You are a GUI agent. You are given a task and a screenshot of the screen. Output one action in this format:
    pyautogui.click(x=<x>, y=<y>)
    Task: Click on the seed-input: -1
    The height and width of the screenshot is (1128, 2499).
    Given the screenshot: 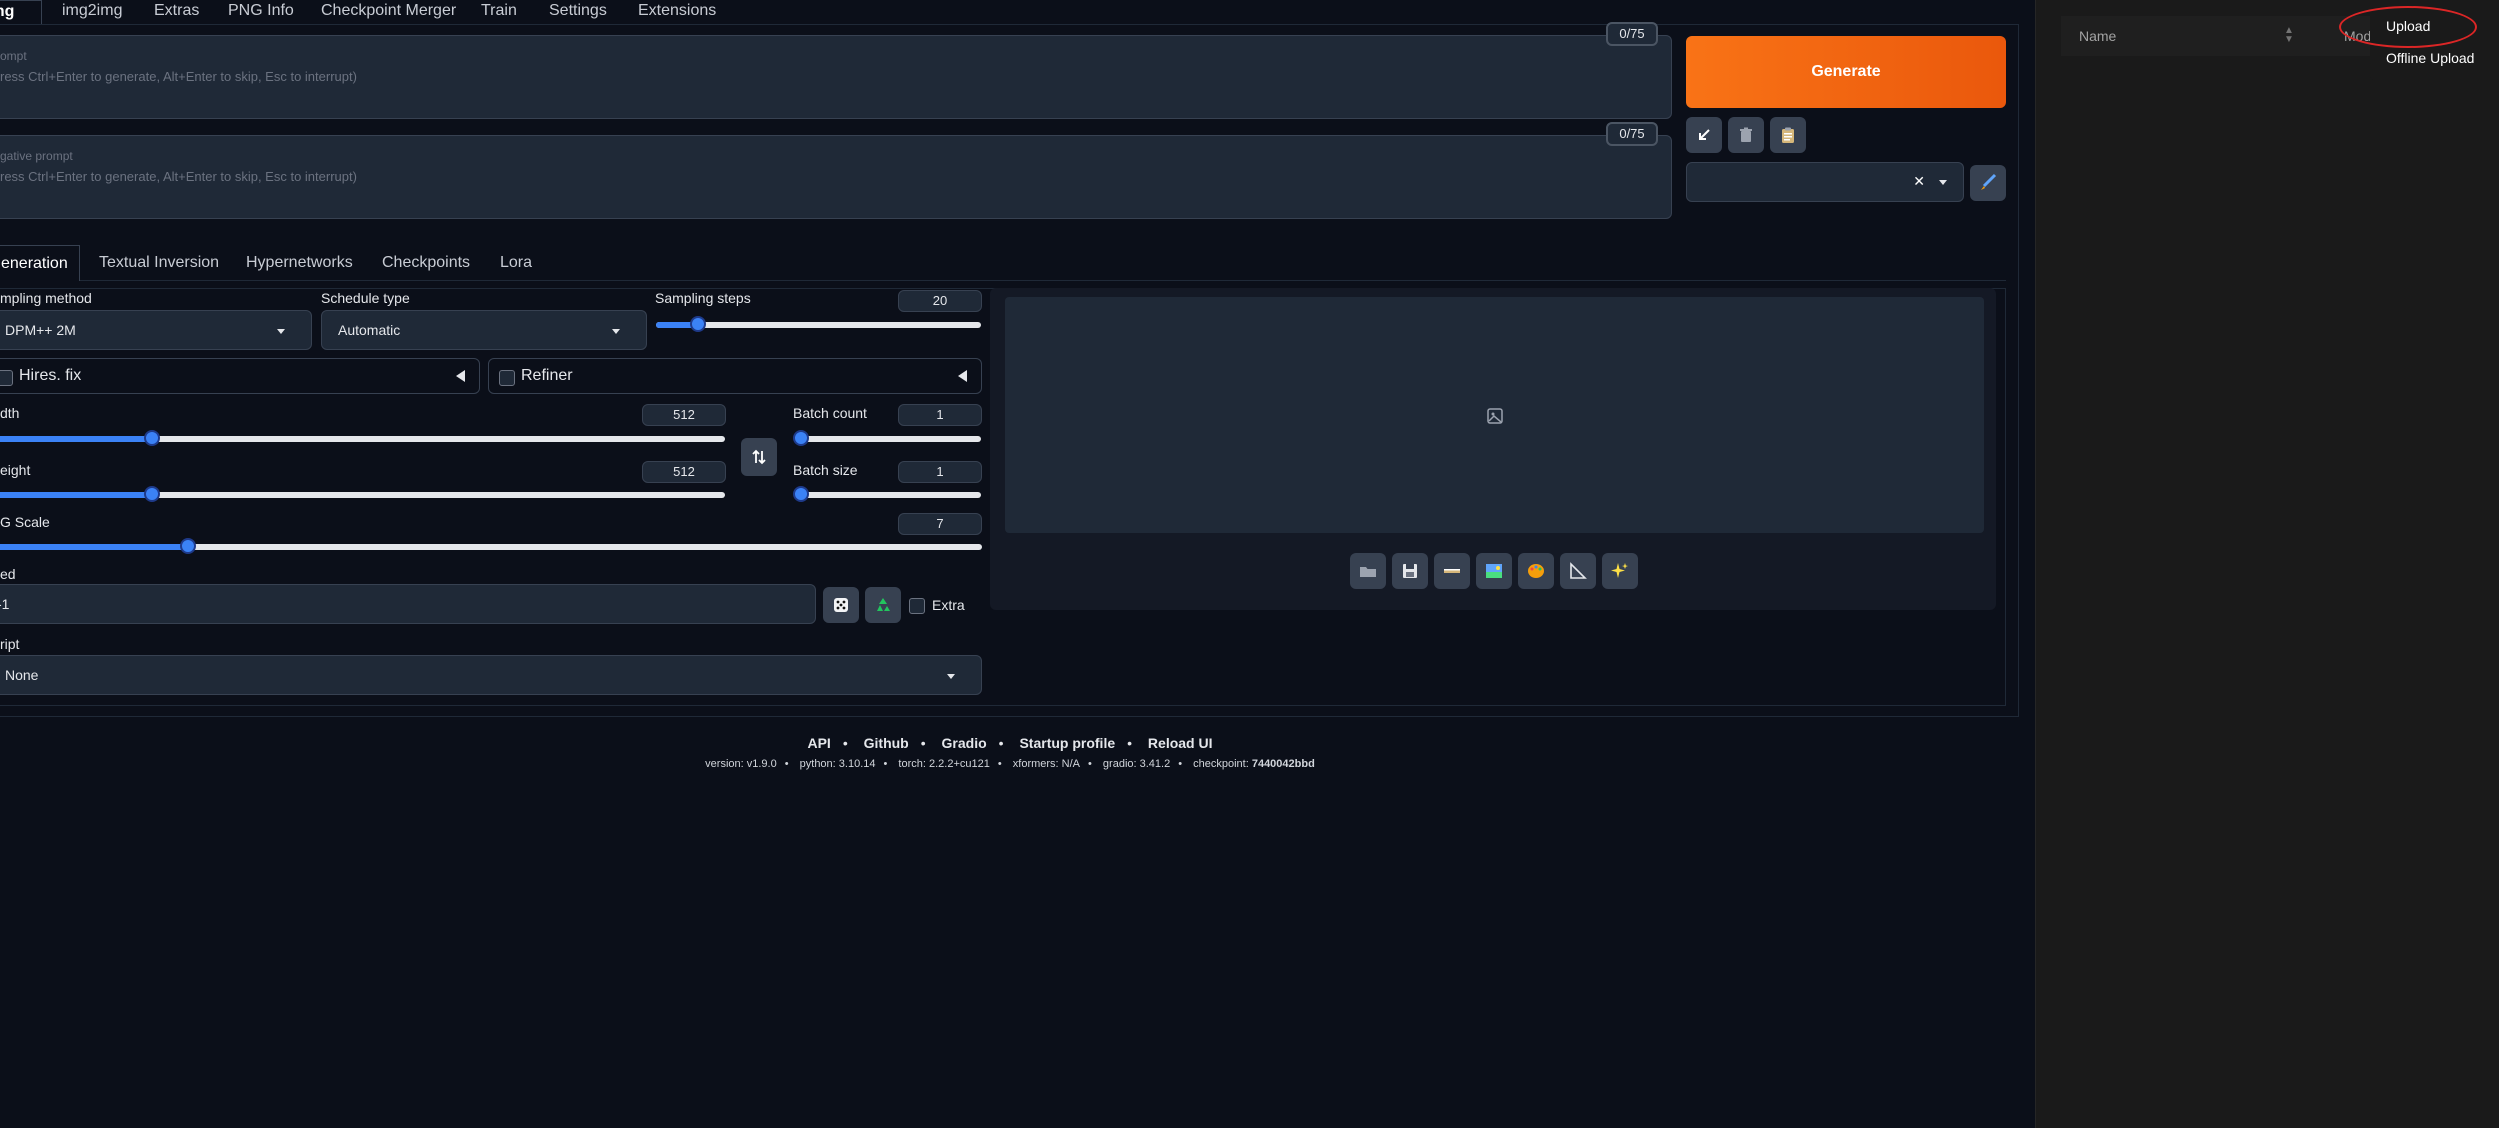 What is the action you would take?
    pyautogui.click(x=408, y=604)
    